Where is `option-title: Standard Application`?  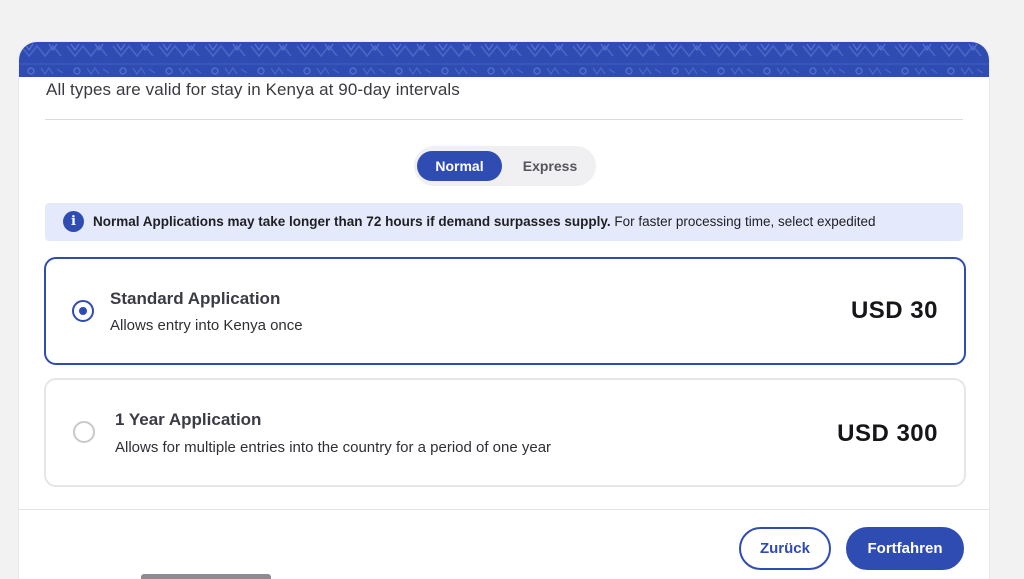
option-title: Standard Application is located at coordinates (195, 298).